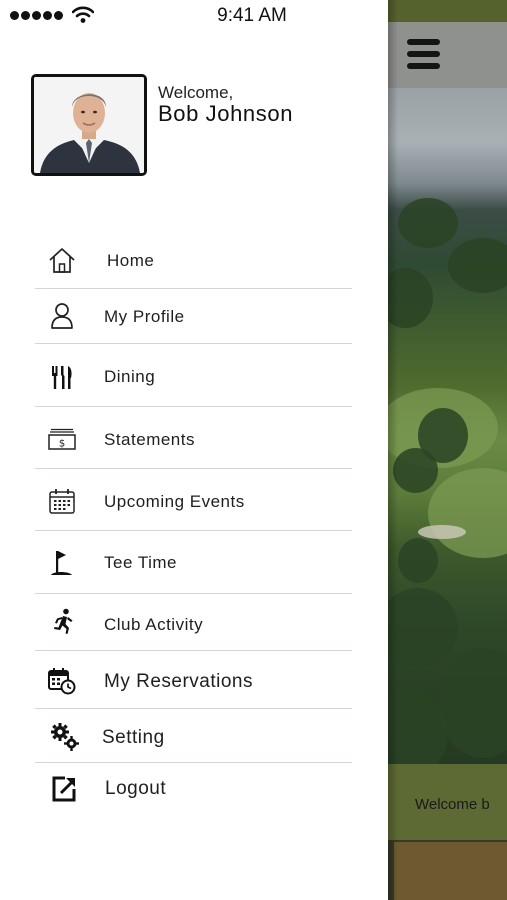 This screenshot has width=507, height=900. Describe the element at coordinates (62, 681) in the screenshot. I see `calendar-clock-icon` at that location.